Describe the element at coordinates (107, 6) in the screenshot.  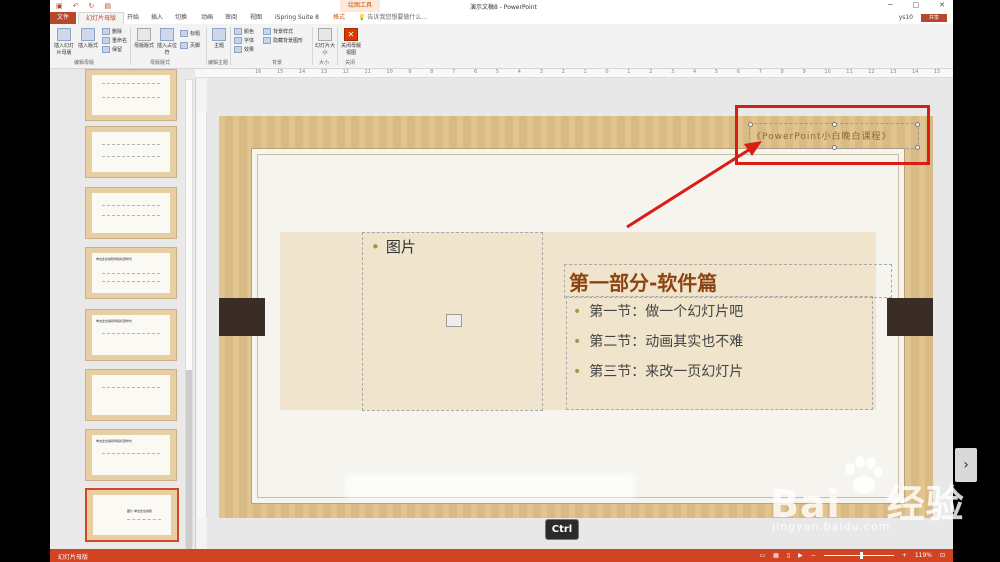
I see `presentation-icon: ▤` at that location.